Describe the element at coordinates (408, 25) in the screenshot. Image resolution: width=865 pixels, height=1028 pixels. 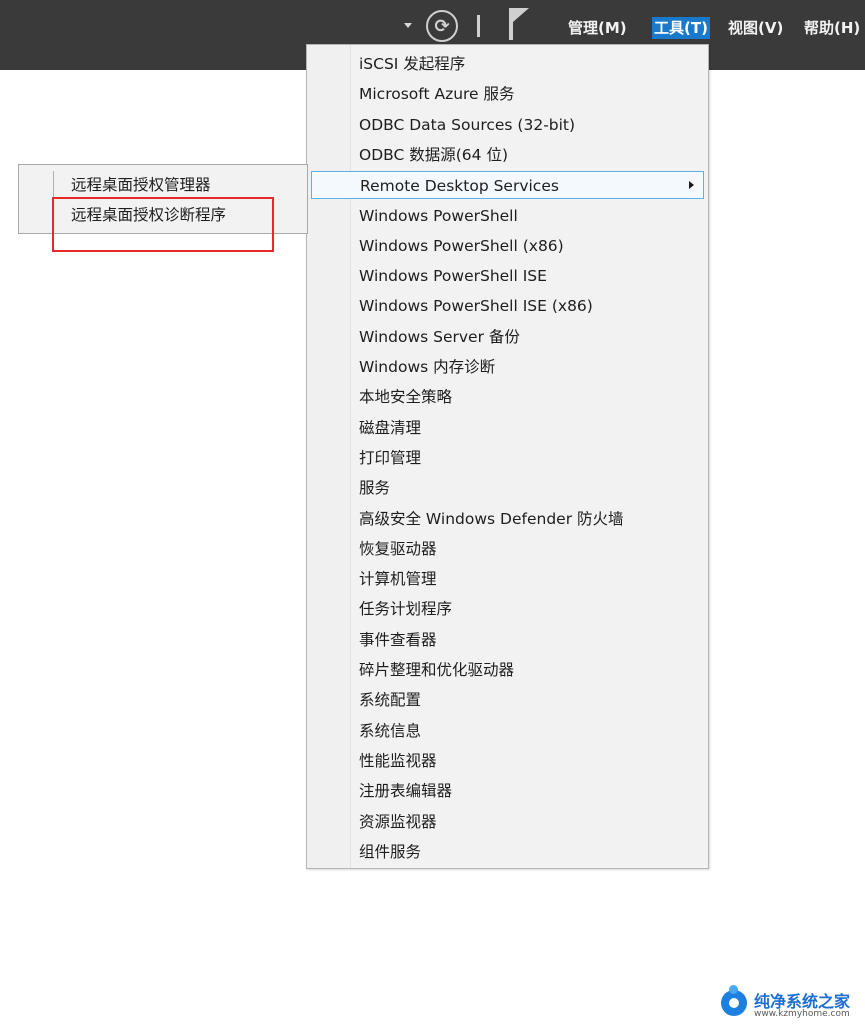
I see `dropdown-arrow-icon` at that location.